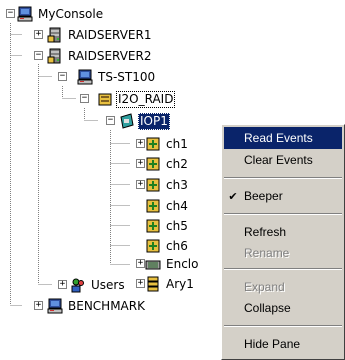 Image resolution: width=345 pixels, height=360 pixels. I want to click on tree-label: RAIDSERVER2, so click(110, 55).